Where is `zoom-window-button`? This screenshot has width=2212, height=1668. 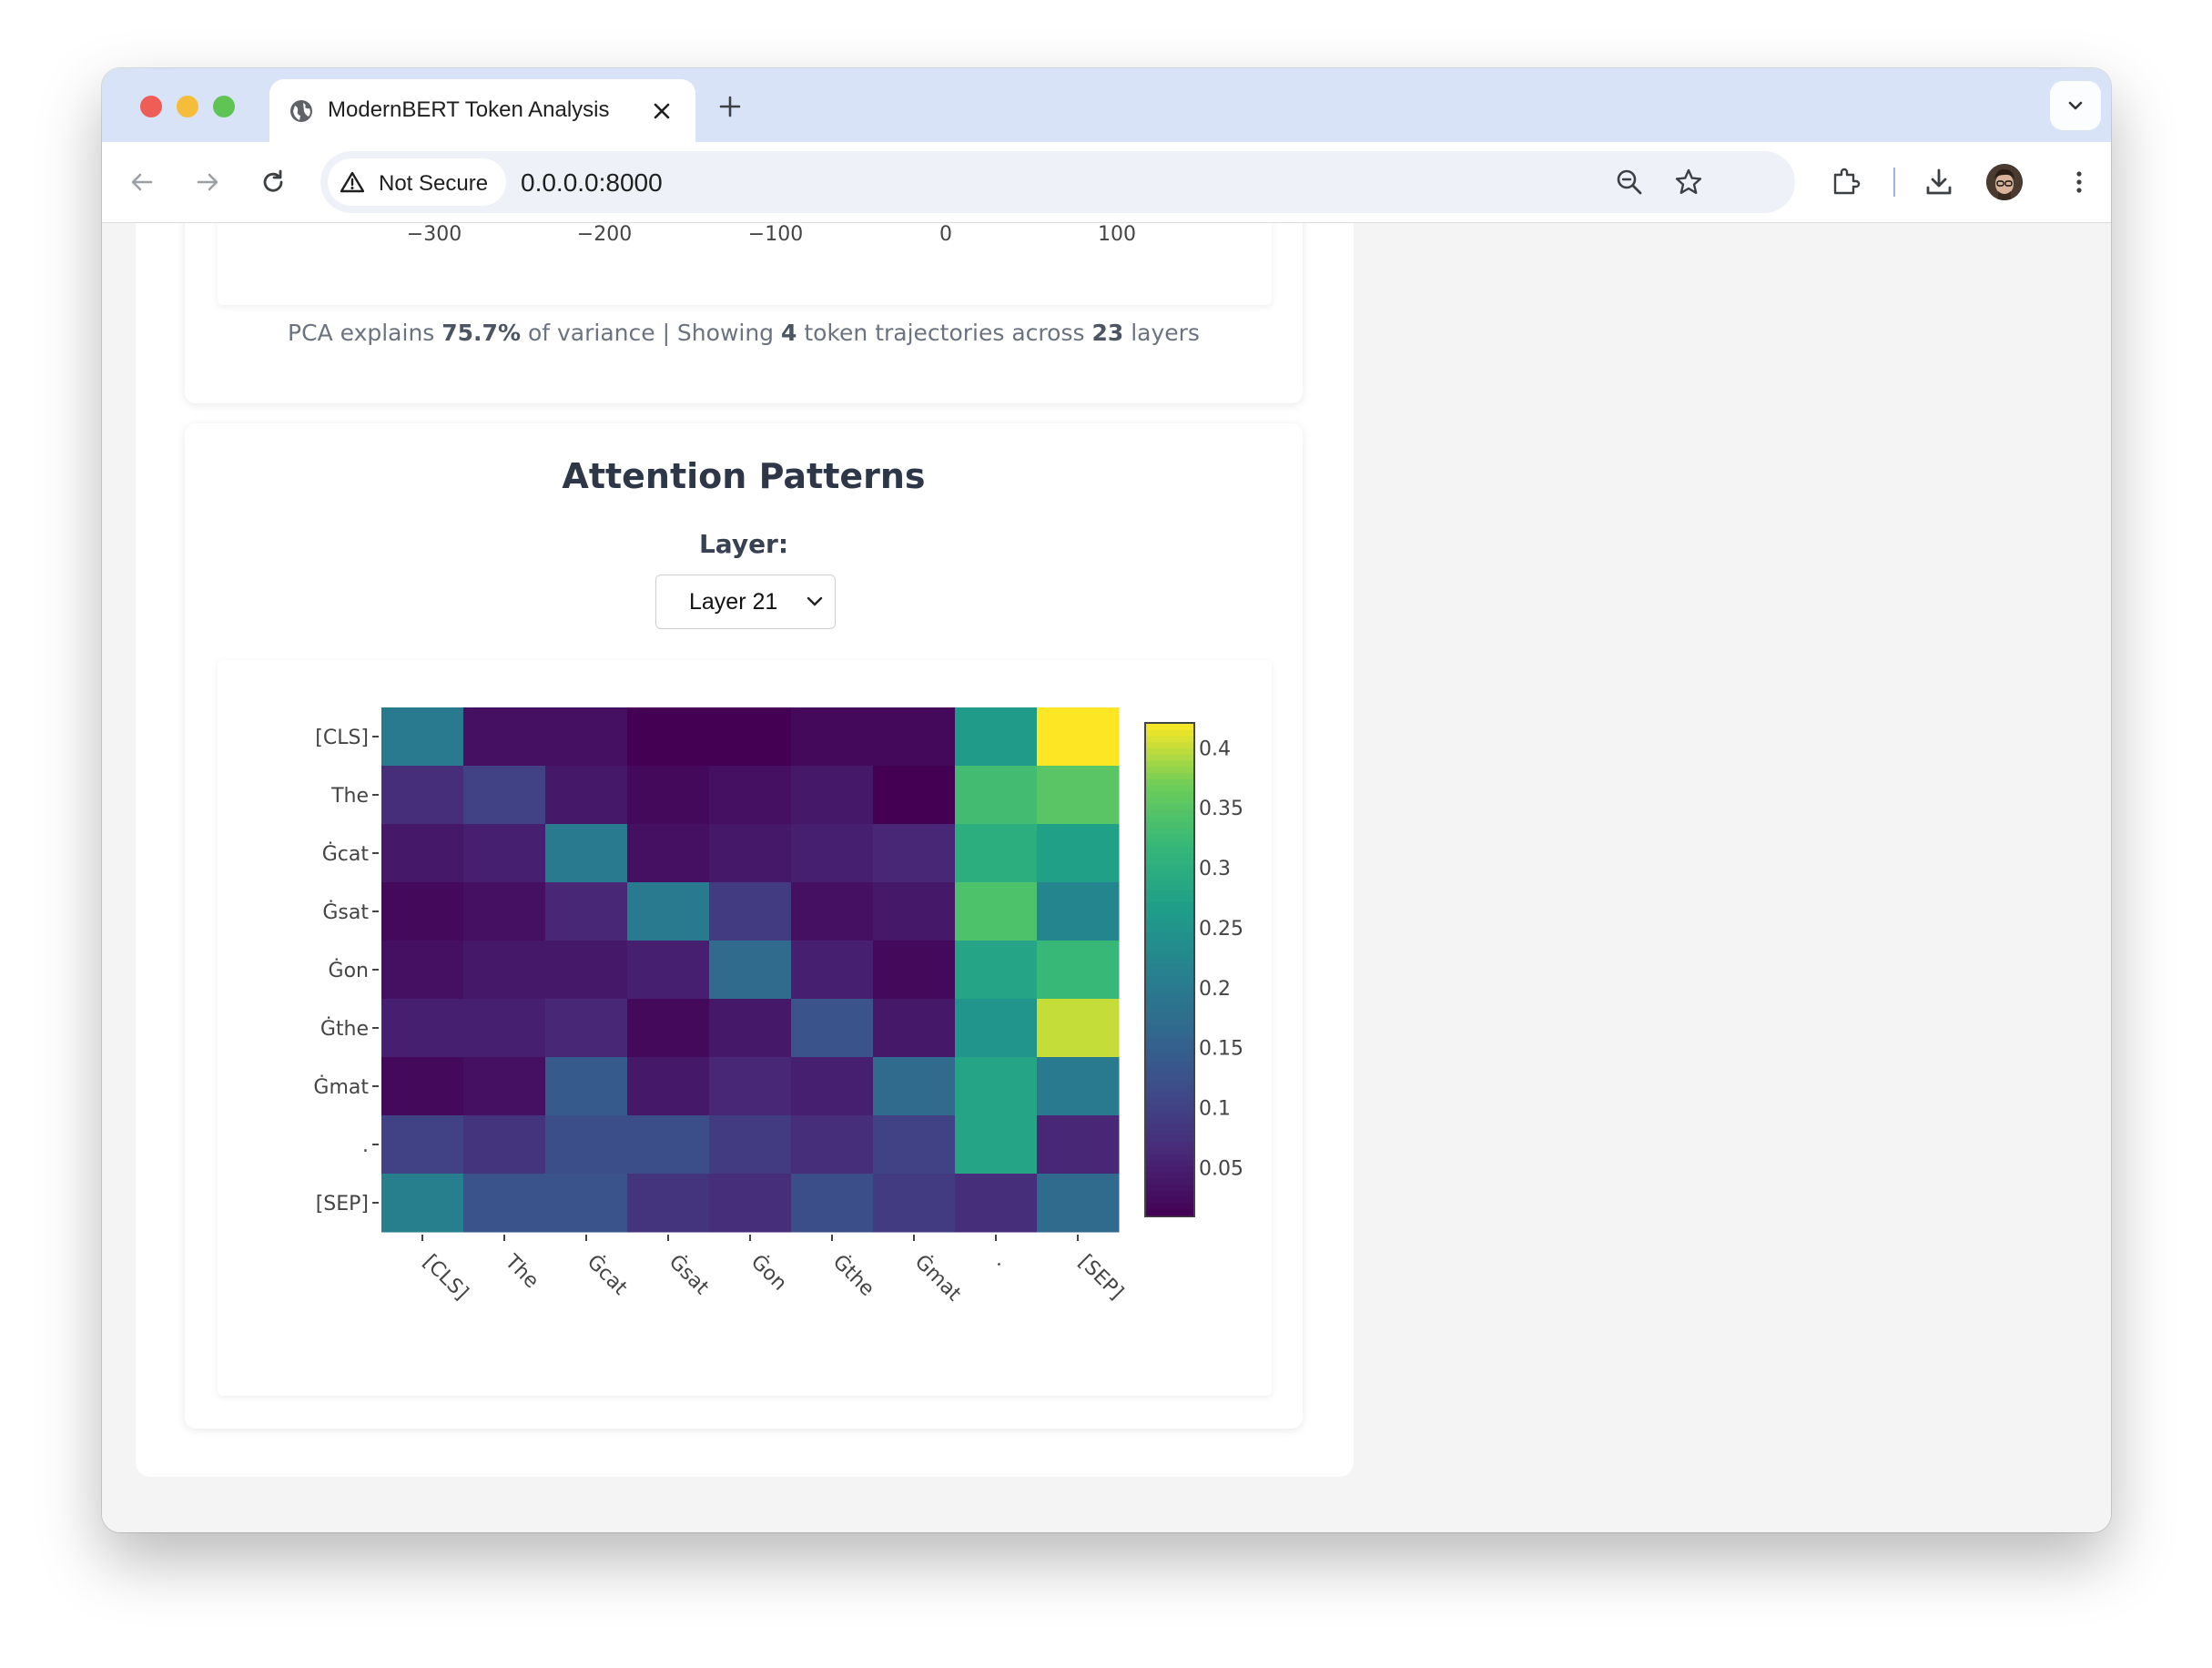 zoom-window-button is located at coordinates (224, 106).